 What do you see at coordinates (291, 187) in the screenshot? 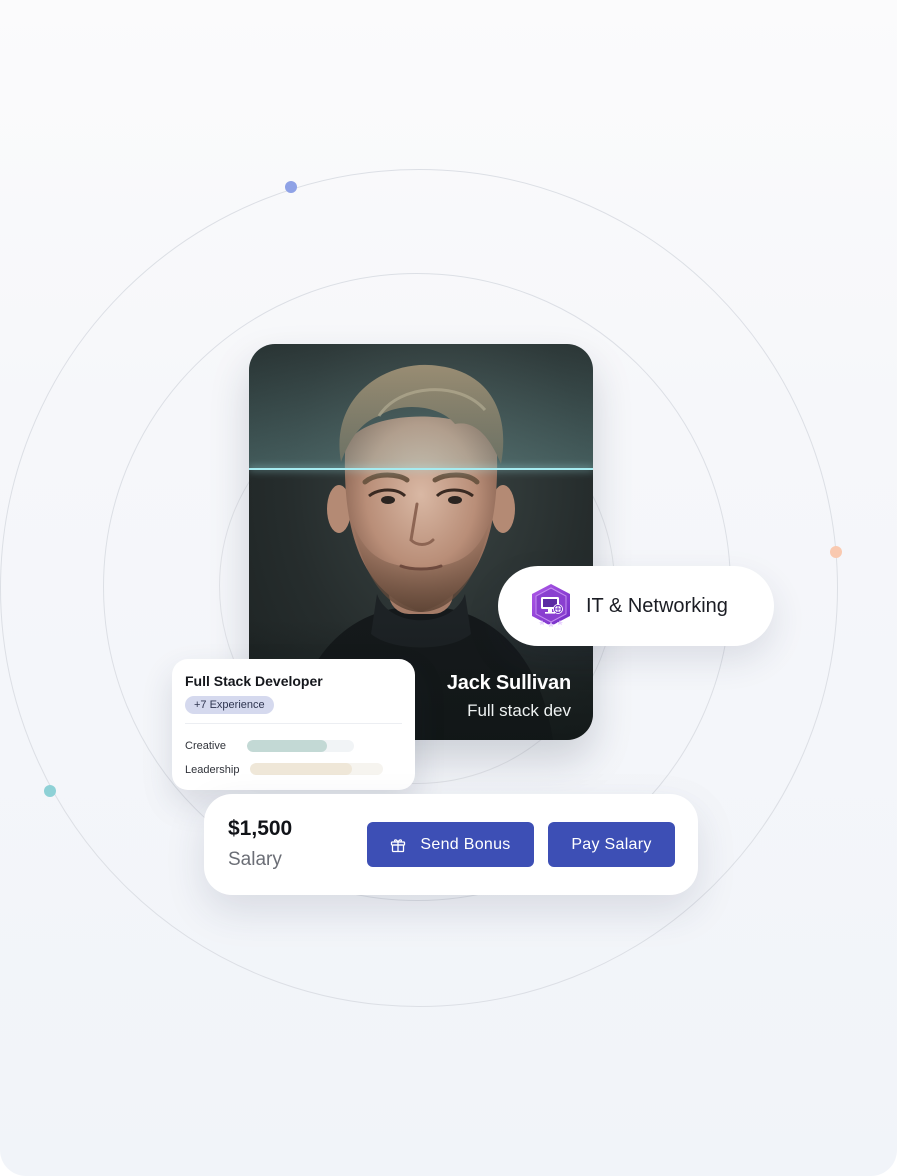
I see `orbit-dot-blue` at bounding box center [291, 187].